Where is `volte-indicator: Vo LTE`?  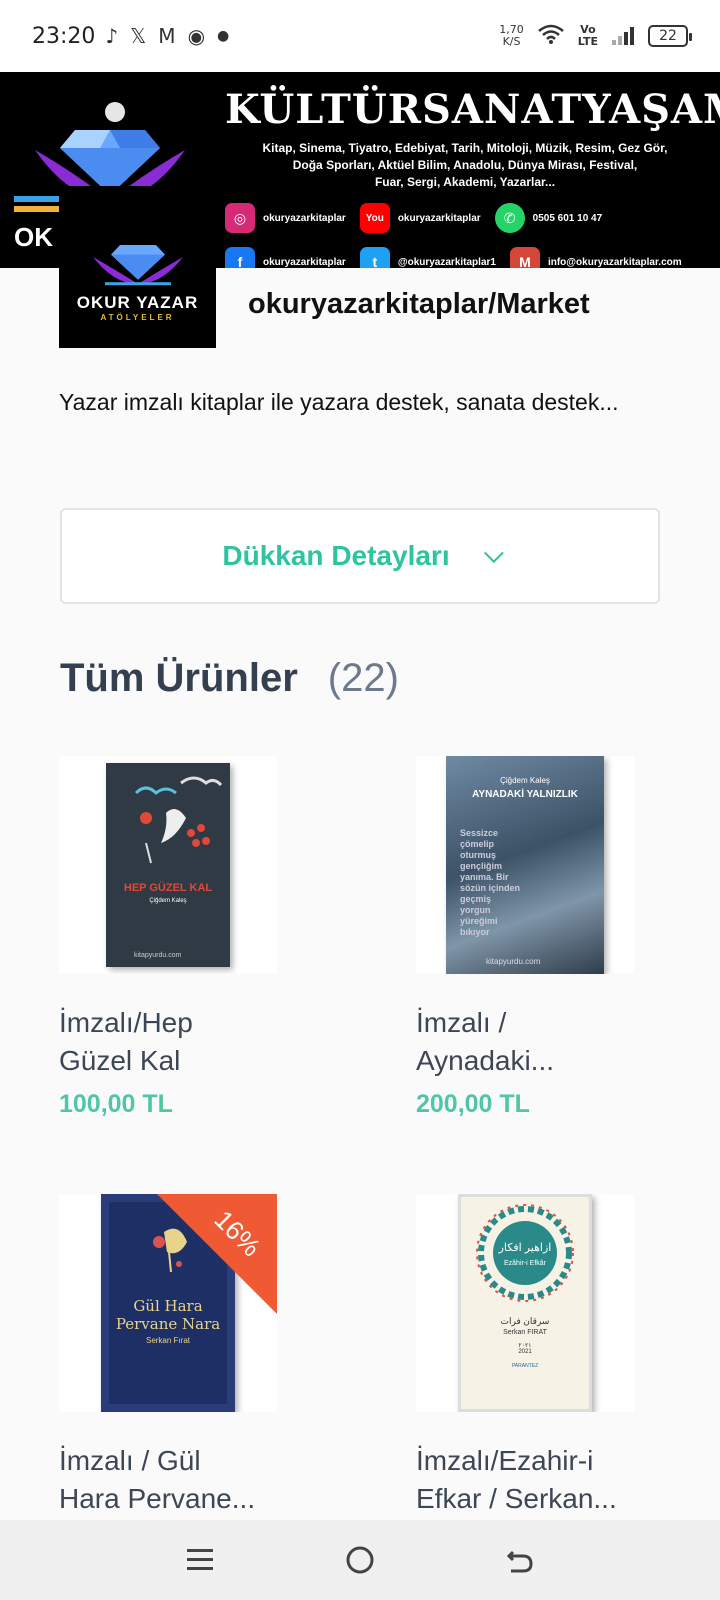
volte-indicator: Vo LTE is located at coordinates (588, 36).